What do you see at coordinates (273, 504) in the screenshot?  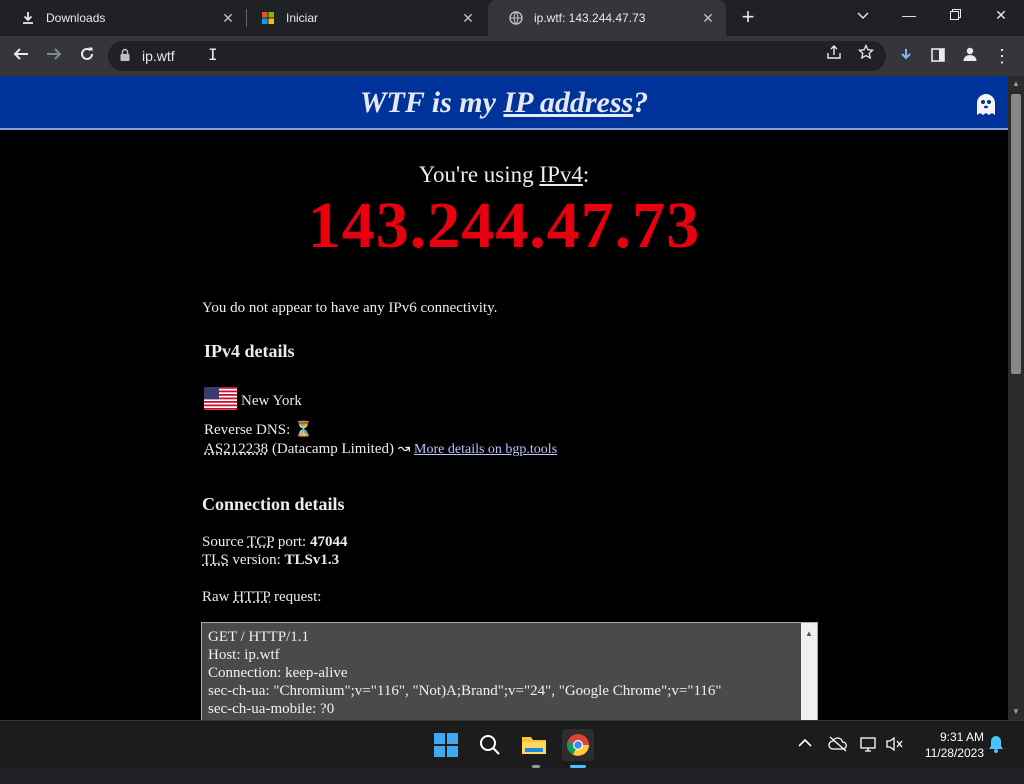 I see `connection-details-heading: Connection details` at bounding box center [273, 504].